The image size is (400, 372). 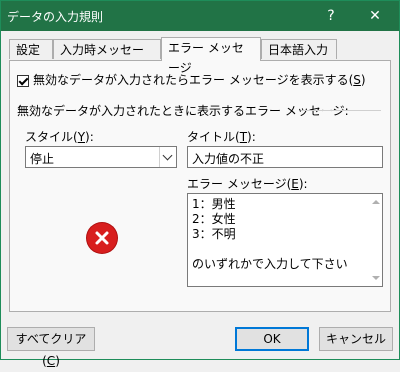 What do you see at coordinates (89, 137) in the screenshot?
I see `style-label-suffix: ):` at bounding box center [89, 137].